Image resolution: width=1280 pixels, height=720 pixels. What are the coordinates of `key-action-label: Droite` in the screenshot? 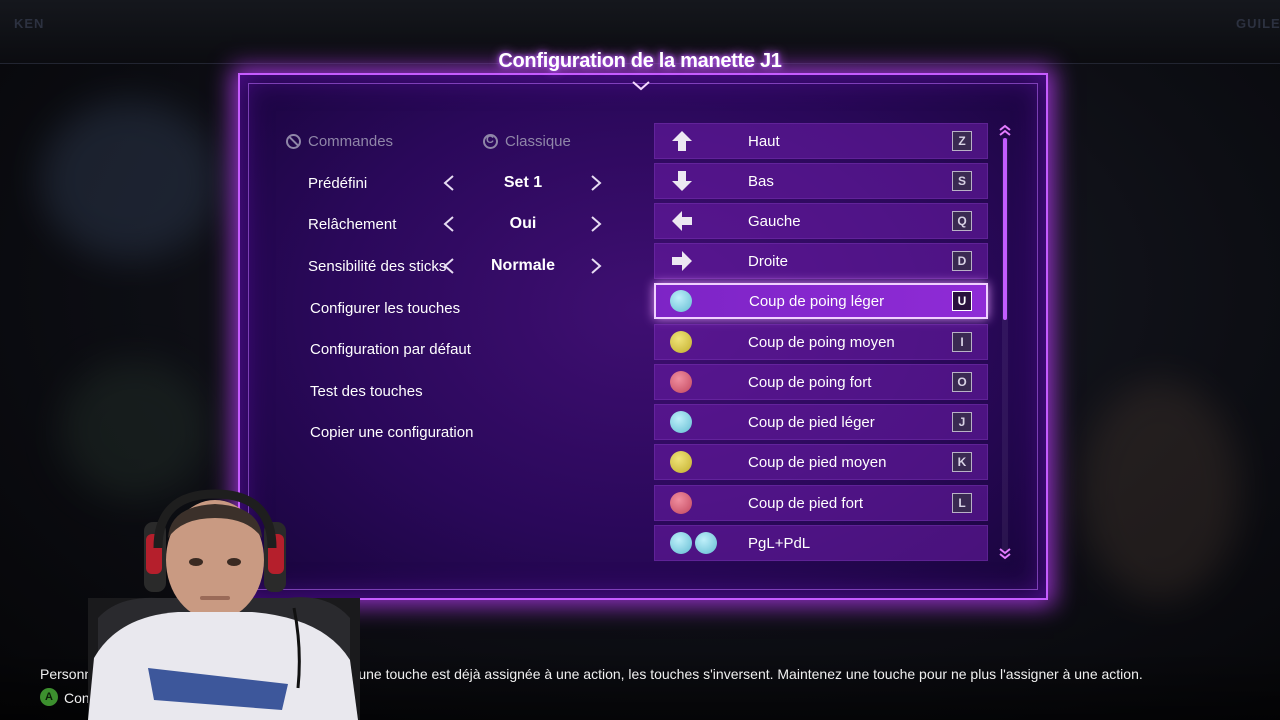 It's located at (768, 261).